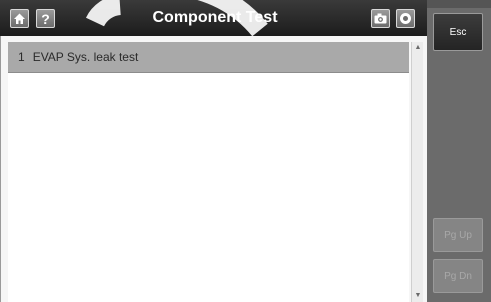 Image resolution: width=491 pixels, height=302 pixels. What do you see at coordinates (458, 235) in the screenshot?
I see `page-up-button: Pg Up` at bounding box center [458, 235].